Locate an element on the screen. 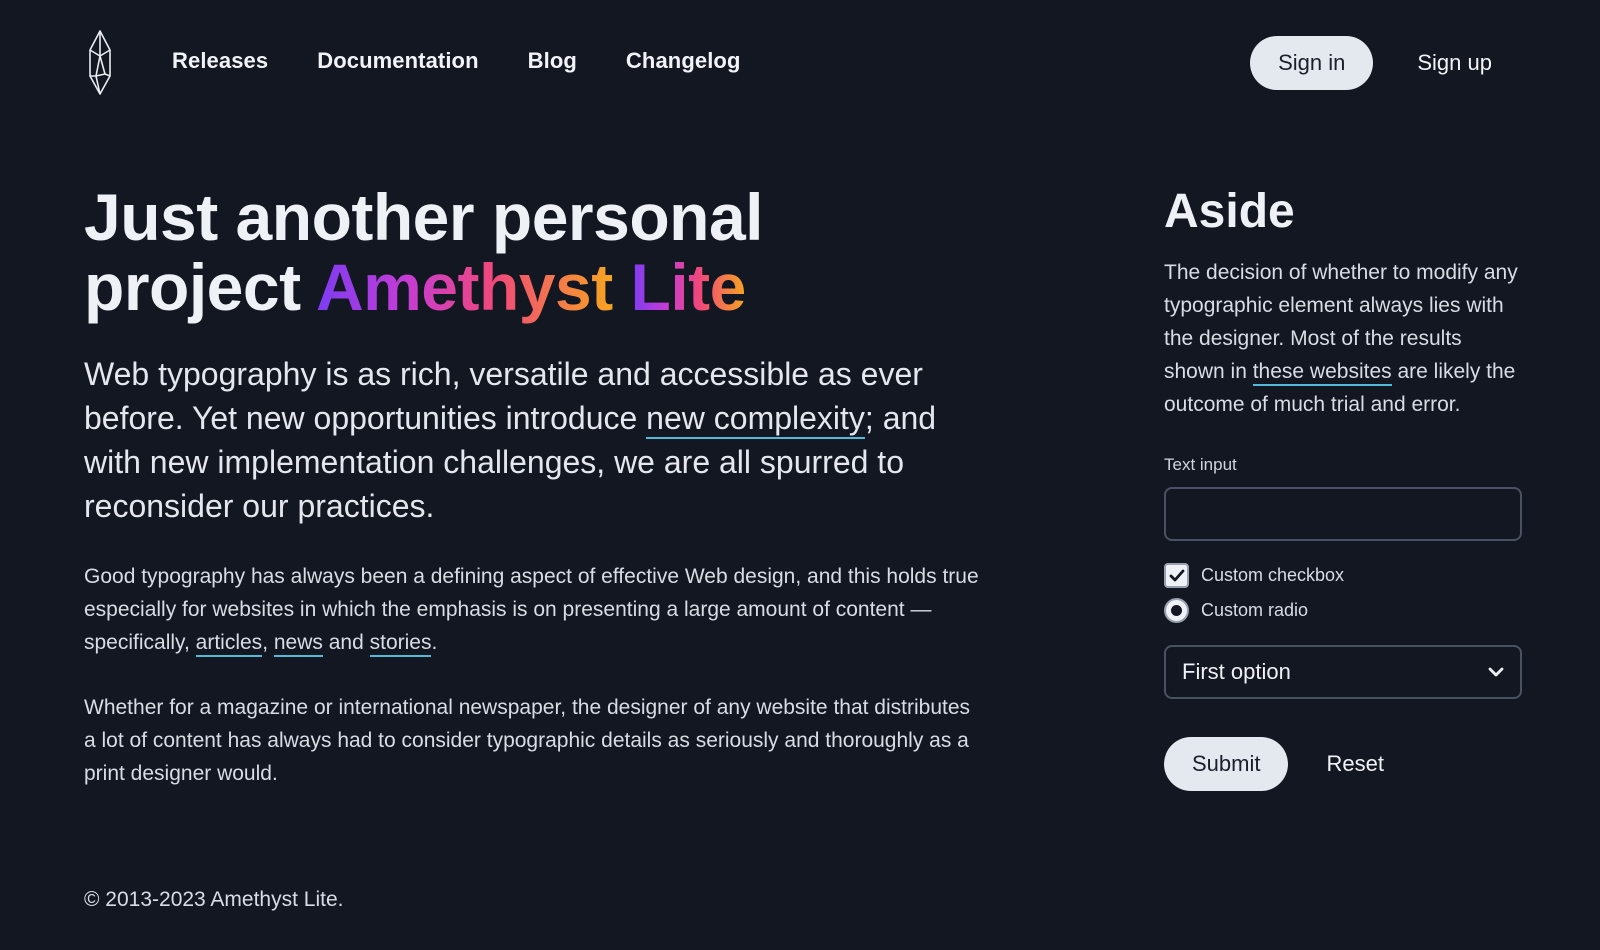 Image resolution: width=1600 pixels, height=950 pixels. sign-up-button: Sign up is located at coordinates (1454, 63).